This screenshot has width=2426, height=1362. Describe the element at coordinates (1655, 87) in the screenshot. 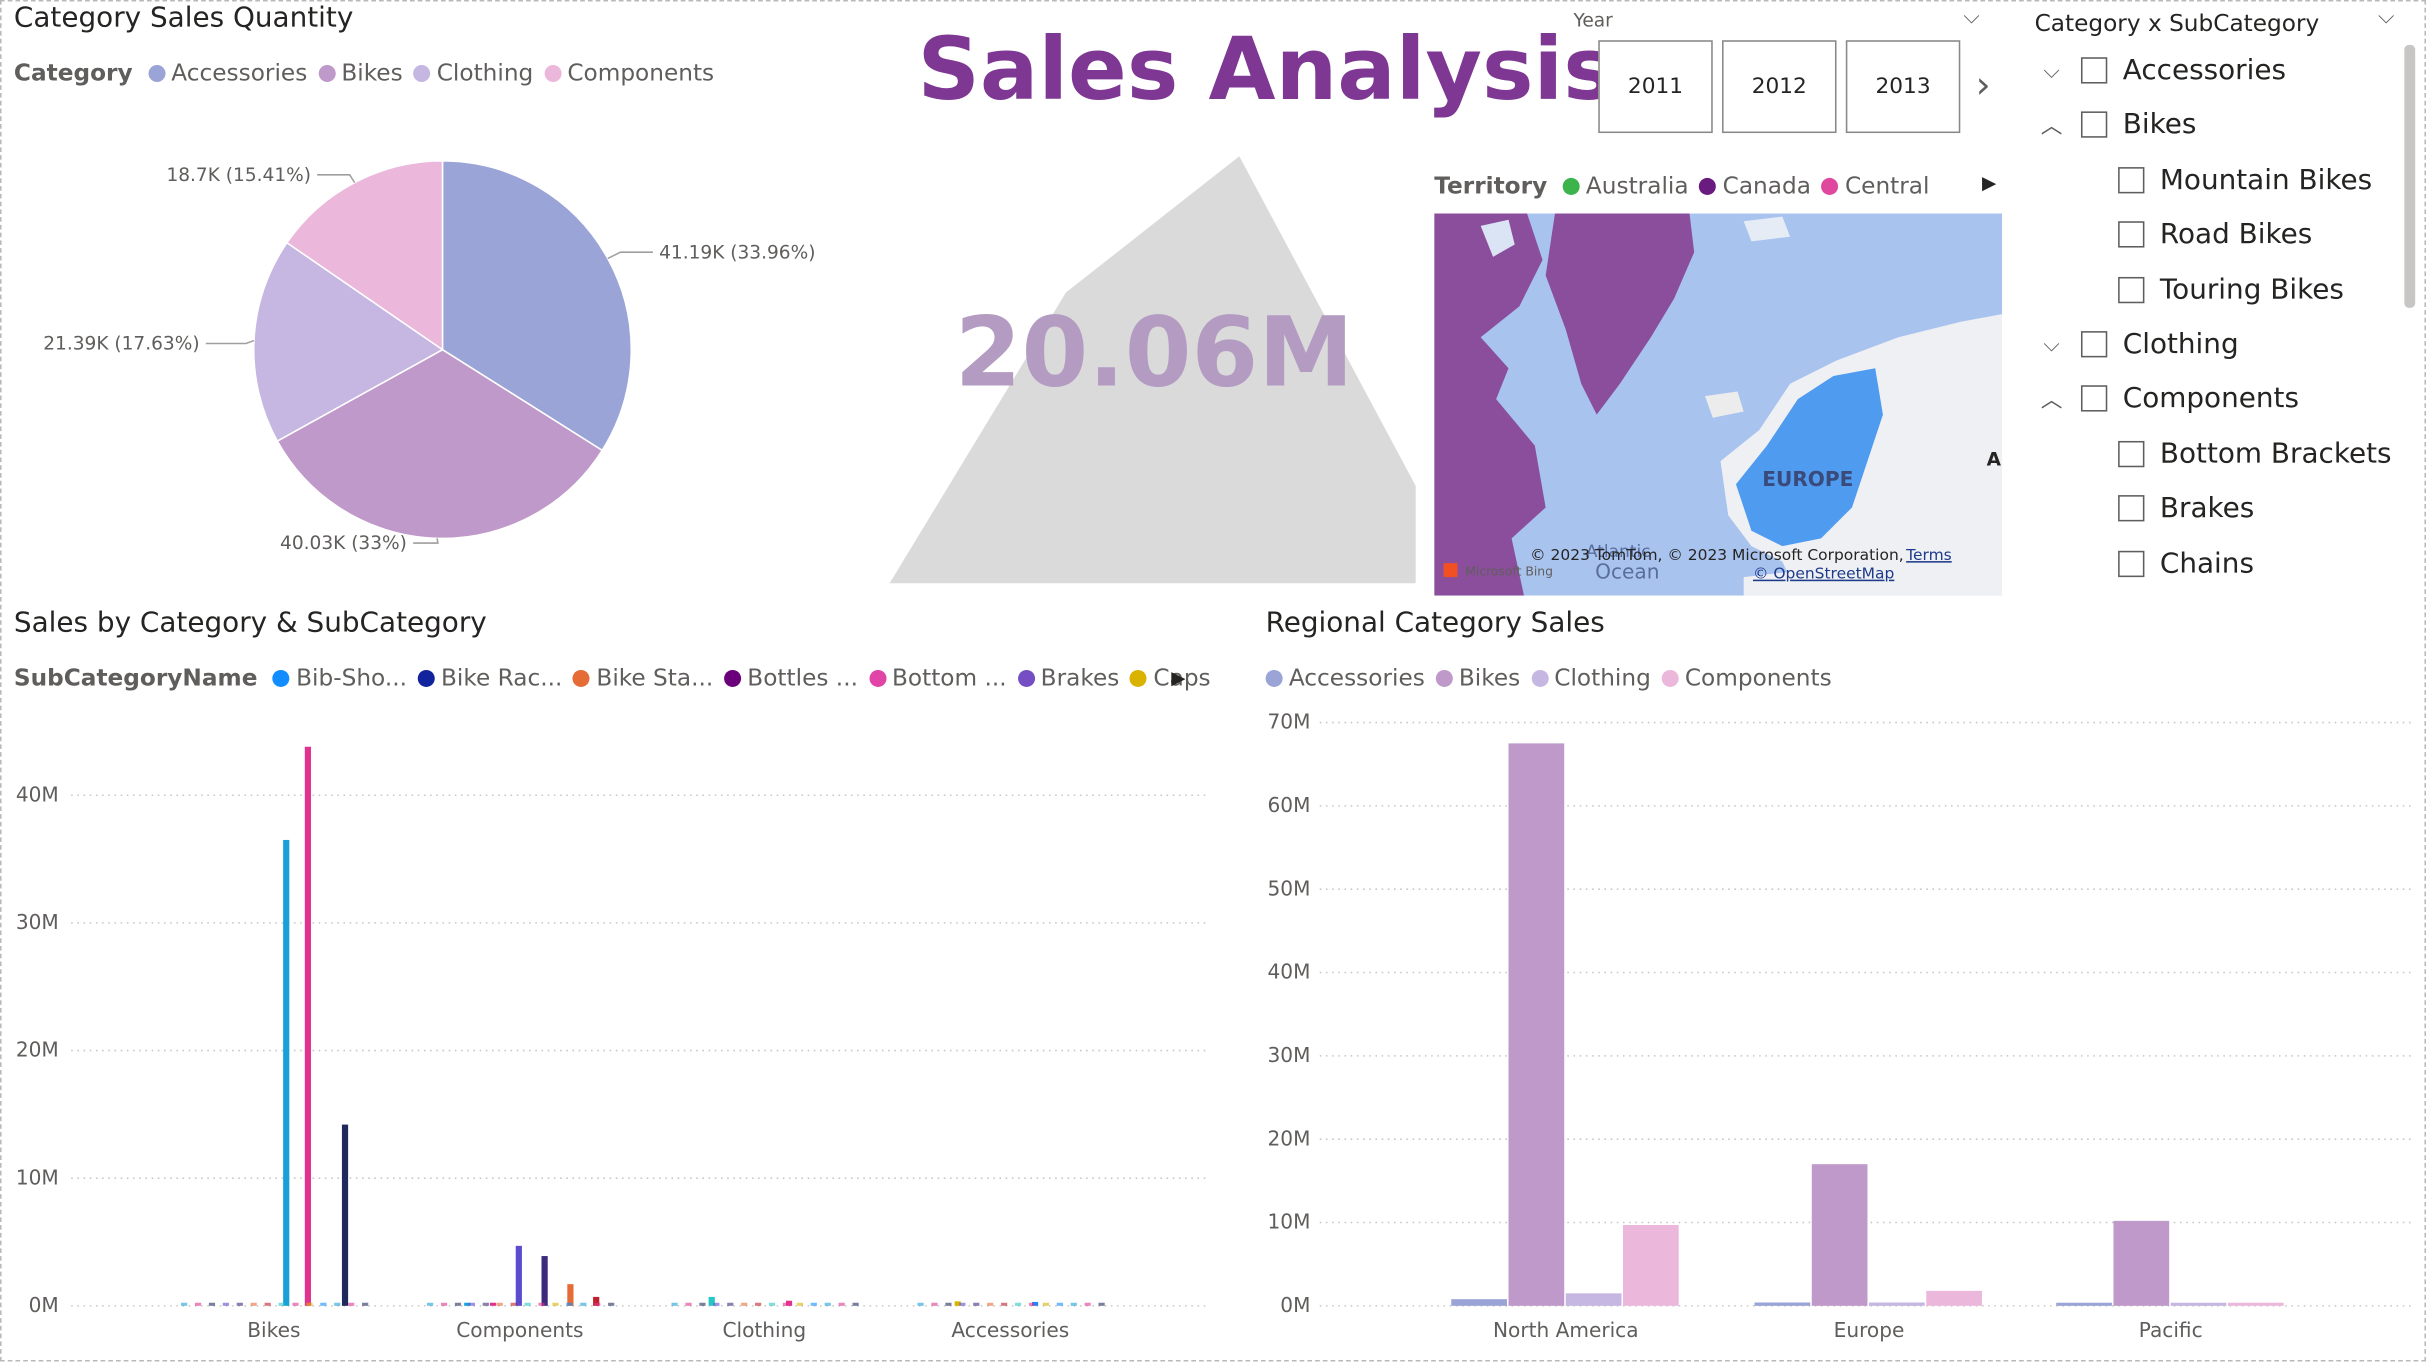

I see `year-option-2011: 2011` at that location.